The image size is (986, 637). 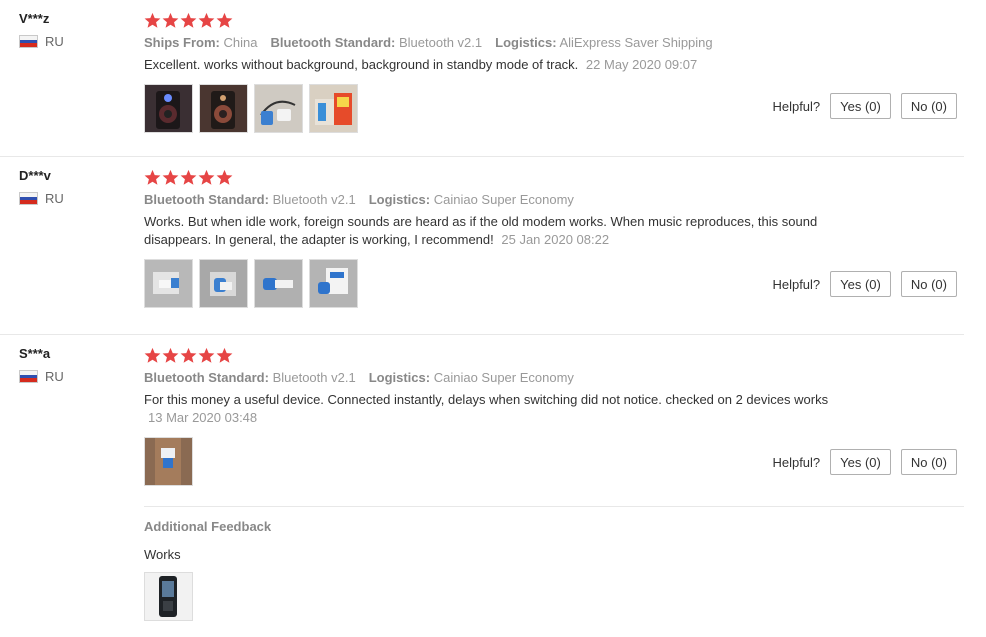 What do you see at coordinates (162, 554) in the screenshot?
I see `additional-feedback-text: Works` at bounding box center [162, 554].